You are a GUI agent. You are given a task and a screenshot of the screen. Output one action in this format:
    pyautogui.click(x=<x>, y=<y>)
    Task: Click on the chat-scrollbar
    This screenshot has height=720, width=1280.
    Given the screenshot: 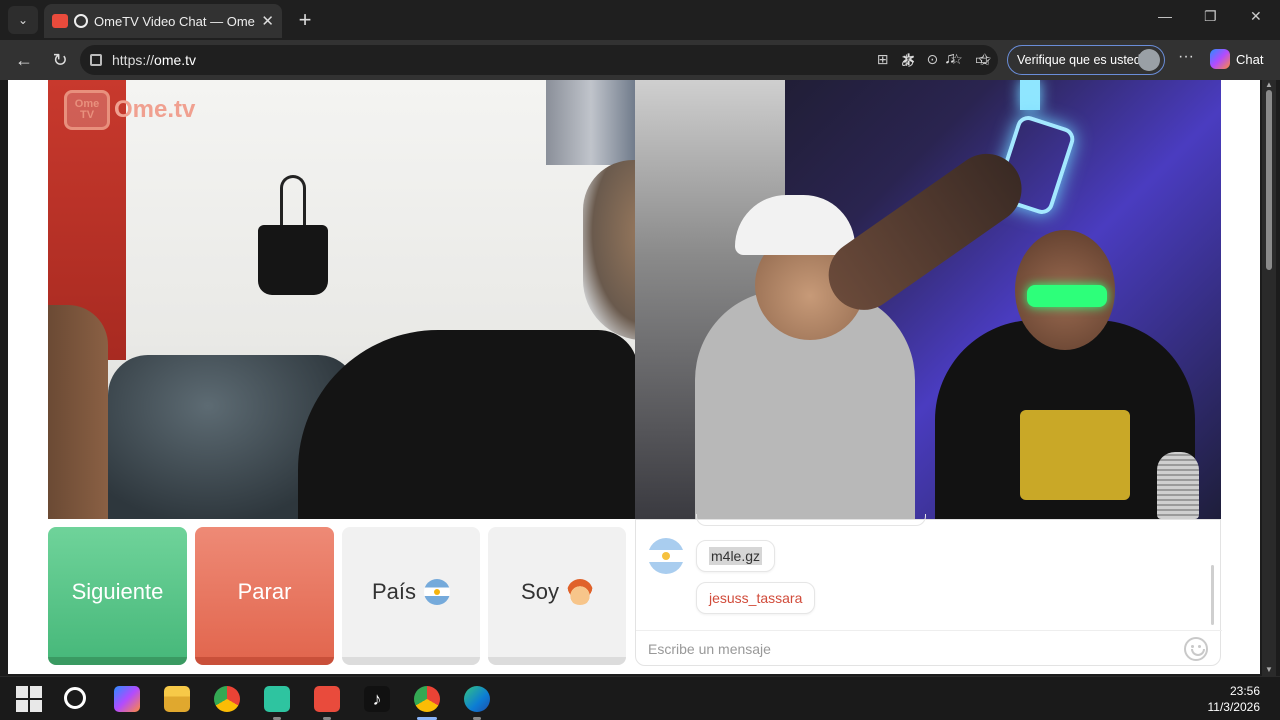 What is the action you would take?
    pyautogui.click(x=1212, y=595)
    